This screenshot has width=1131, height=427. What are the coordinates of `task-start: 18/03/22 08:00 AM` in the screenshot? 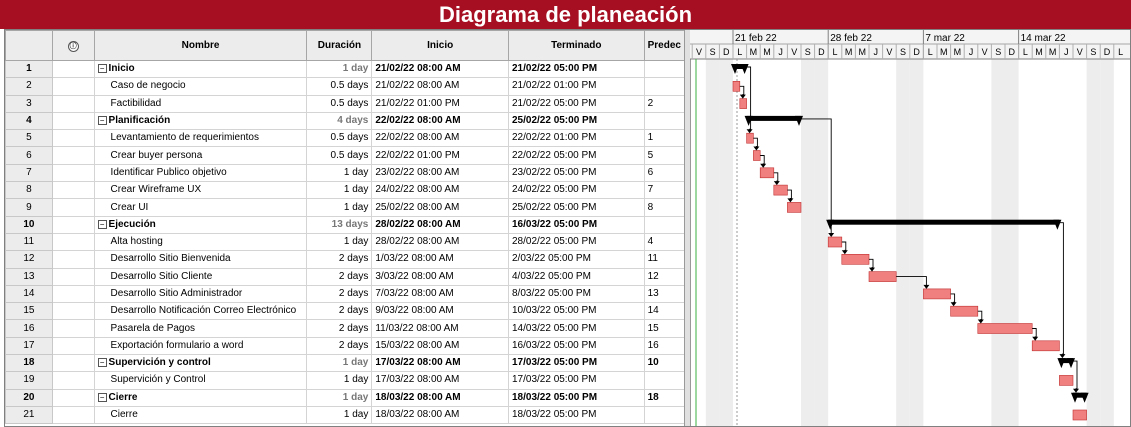 It's located at (440, 397).